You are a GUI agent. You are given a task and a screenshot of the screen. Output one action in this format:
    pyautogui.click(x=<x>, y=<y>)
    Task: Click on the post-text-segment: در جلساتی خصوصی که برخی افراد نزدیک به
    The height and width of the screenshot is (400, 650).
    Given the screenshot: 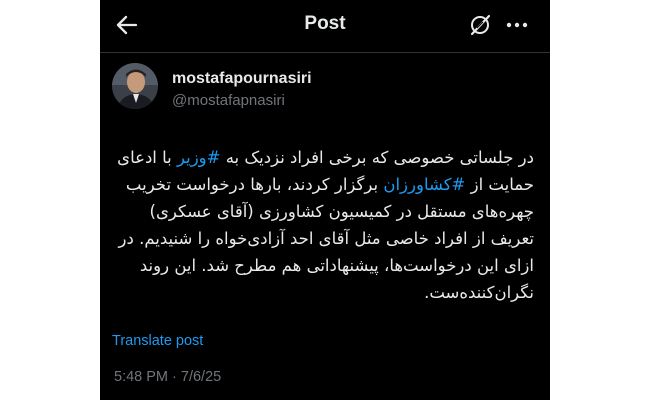 What is the action you would take?
    pyautogui.click(x=377, y=157)
    